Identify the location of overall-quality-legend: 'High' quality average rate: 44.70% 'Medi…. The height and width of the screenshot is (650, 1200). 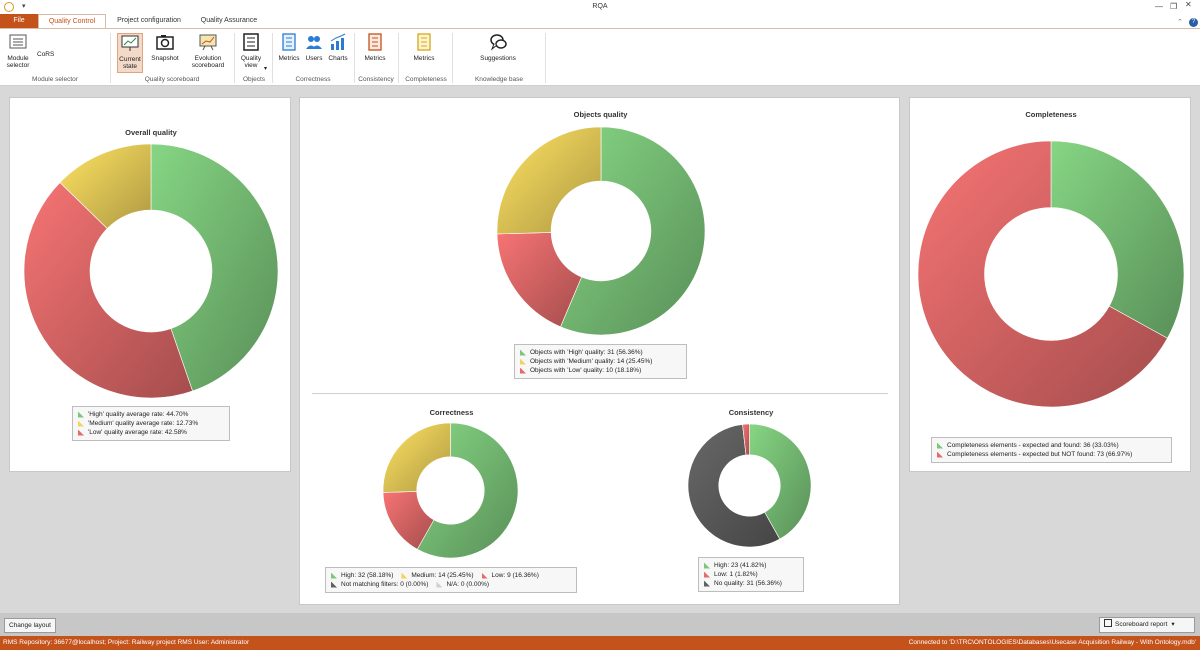
(151, 423).